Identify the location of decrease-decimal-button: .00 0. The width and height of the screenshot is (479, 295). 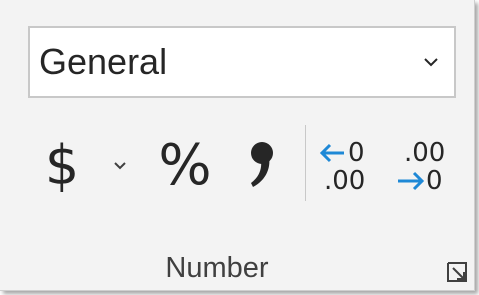
(422, 167).